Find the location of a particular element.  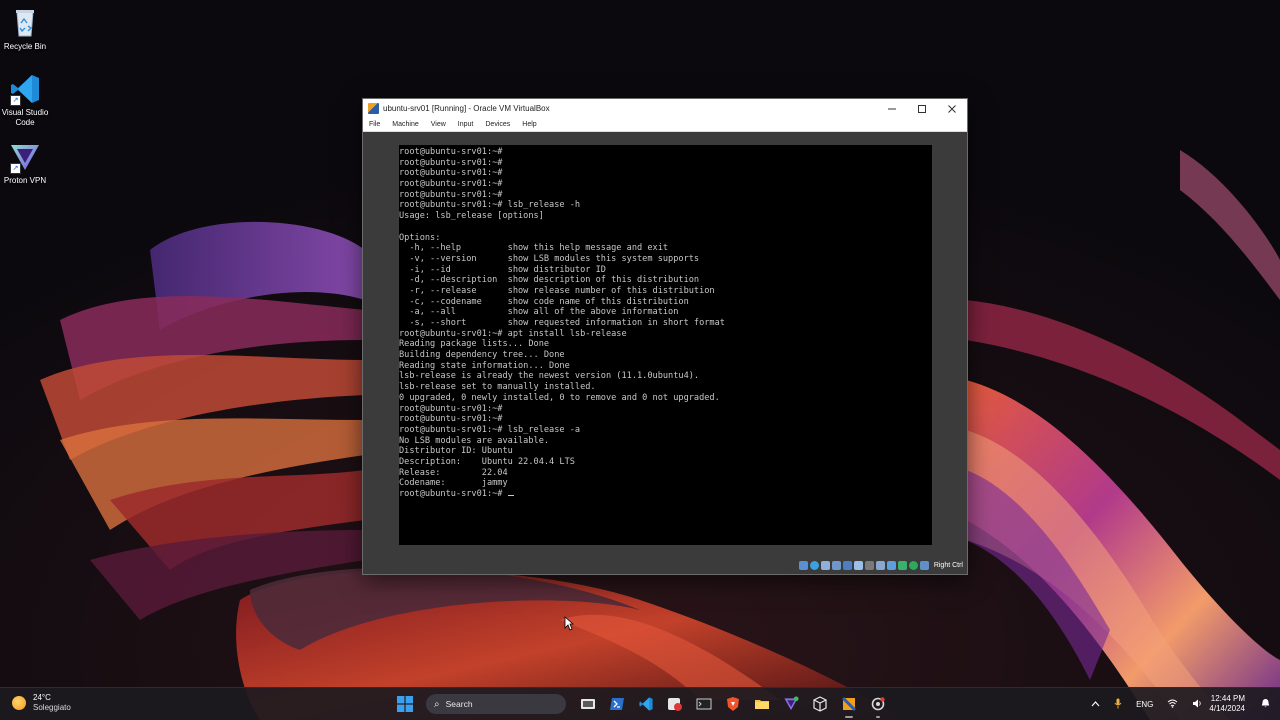

taskbar-search: ⌕ Search is located at coordinates (496, 704).